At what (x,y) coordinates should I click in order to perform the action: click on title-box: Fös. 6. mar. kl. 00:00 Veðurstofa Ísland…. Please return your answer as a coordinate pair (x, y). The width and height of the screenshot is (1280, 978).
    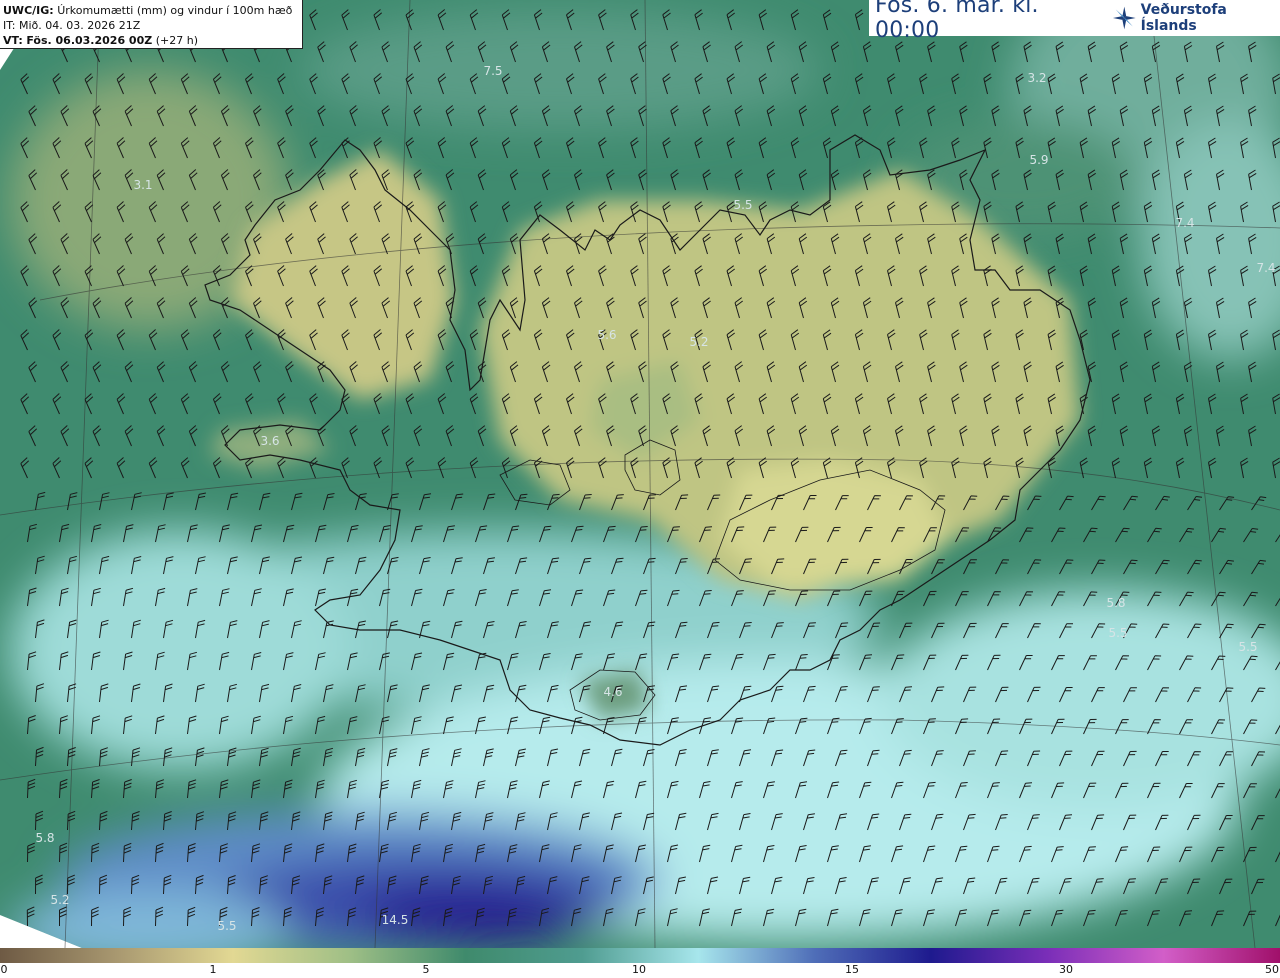
    Looking at the image, I should click on (1074, 21).